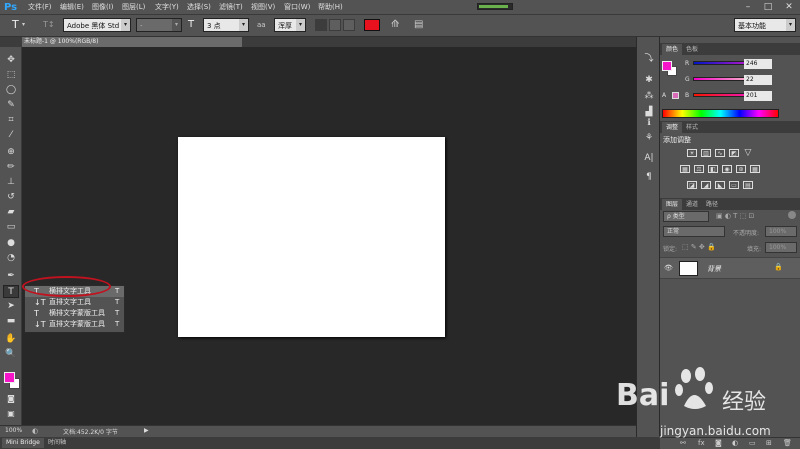 This screenshot has width=800, height=449. I want to click on menu-filter: 滤镜(T), so click(231, 7).